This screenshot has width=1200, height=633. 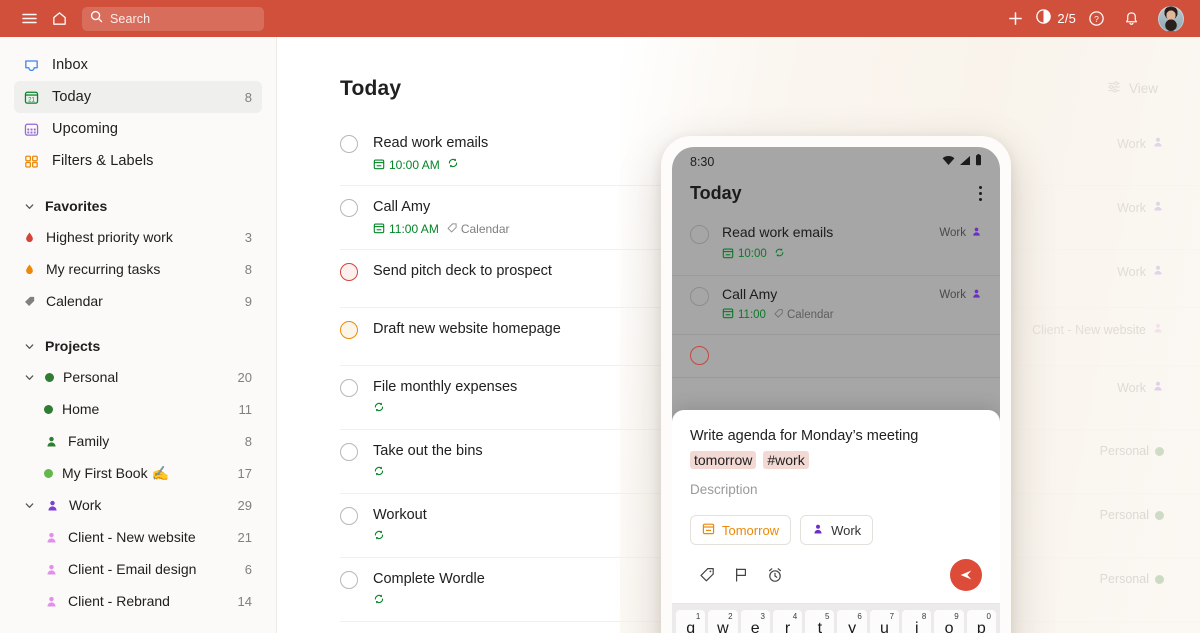 I want to click on favorite-item-count: 9, so click(x=248, y=301).